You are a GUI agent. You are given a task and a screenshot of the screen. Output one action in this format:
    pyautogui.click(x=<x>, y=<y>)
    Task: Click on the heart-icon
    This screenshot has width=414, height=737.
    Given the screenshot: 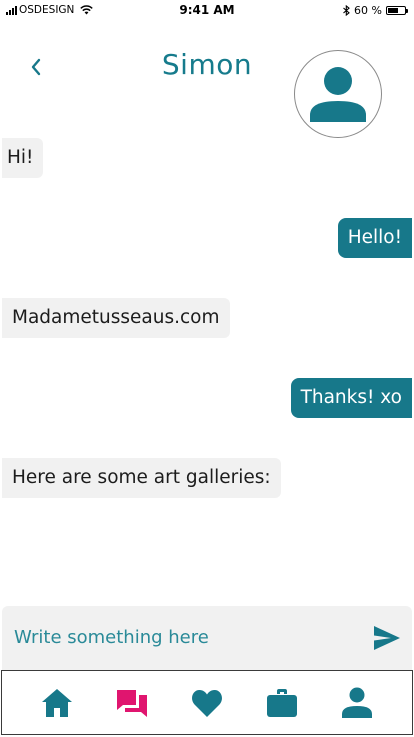 What is the action you would take?
    pyautogui.click(x=207, y=703)
    